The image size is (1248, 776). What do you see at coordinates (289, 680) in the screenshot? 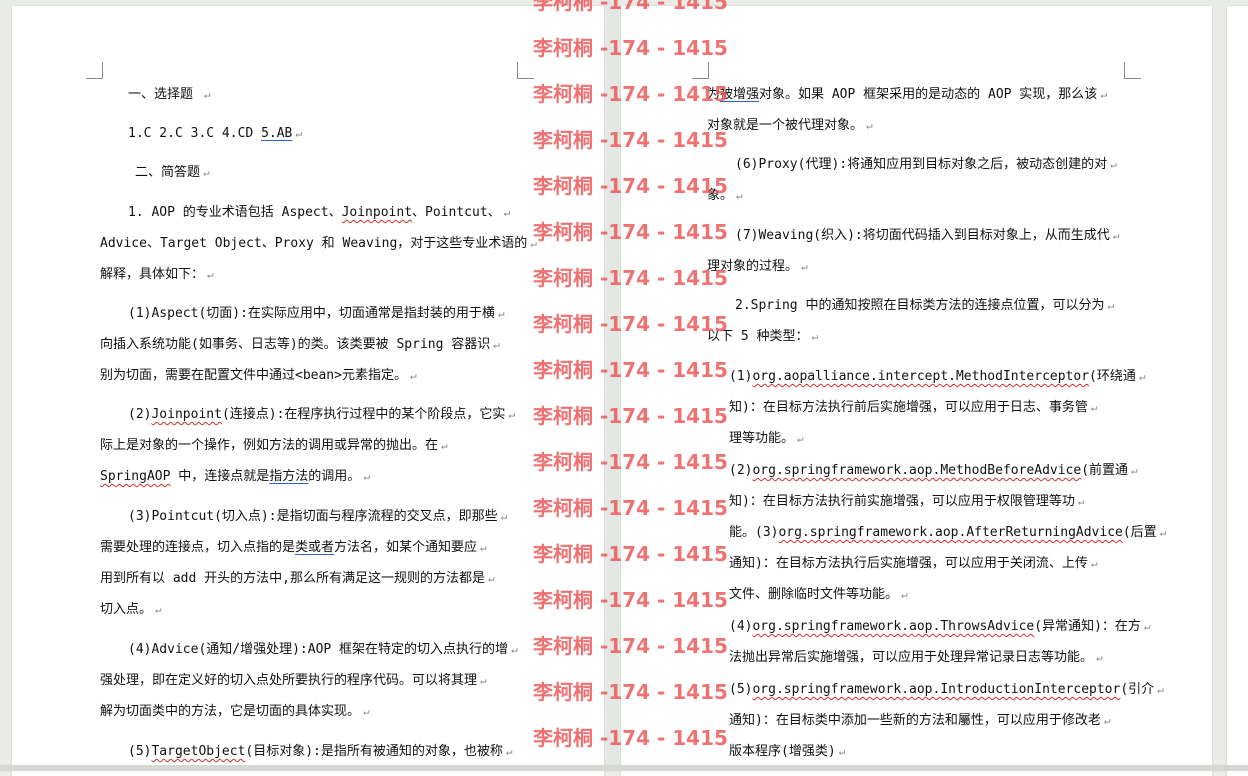
I see `text-run: 强处理，即在定义好的切入点处所要执行的程序代码。可以将其理` at bounding box center [289, 680].